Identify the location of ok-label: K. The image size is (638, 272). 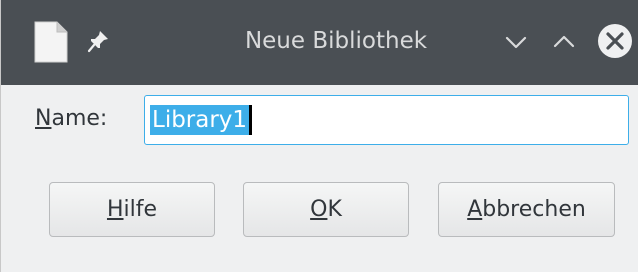
(334, 209).